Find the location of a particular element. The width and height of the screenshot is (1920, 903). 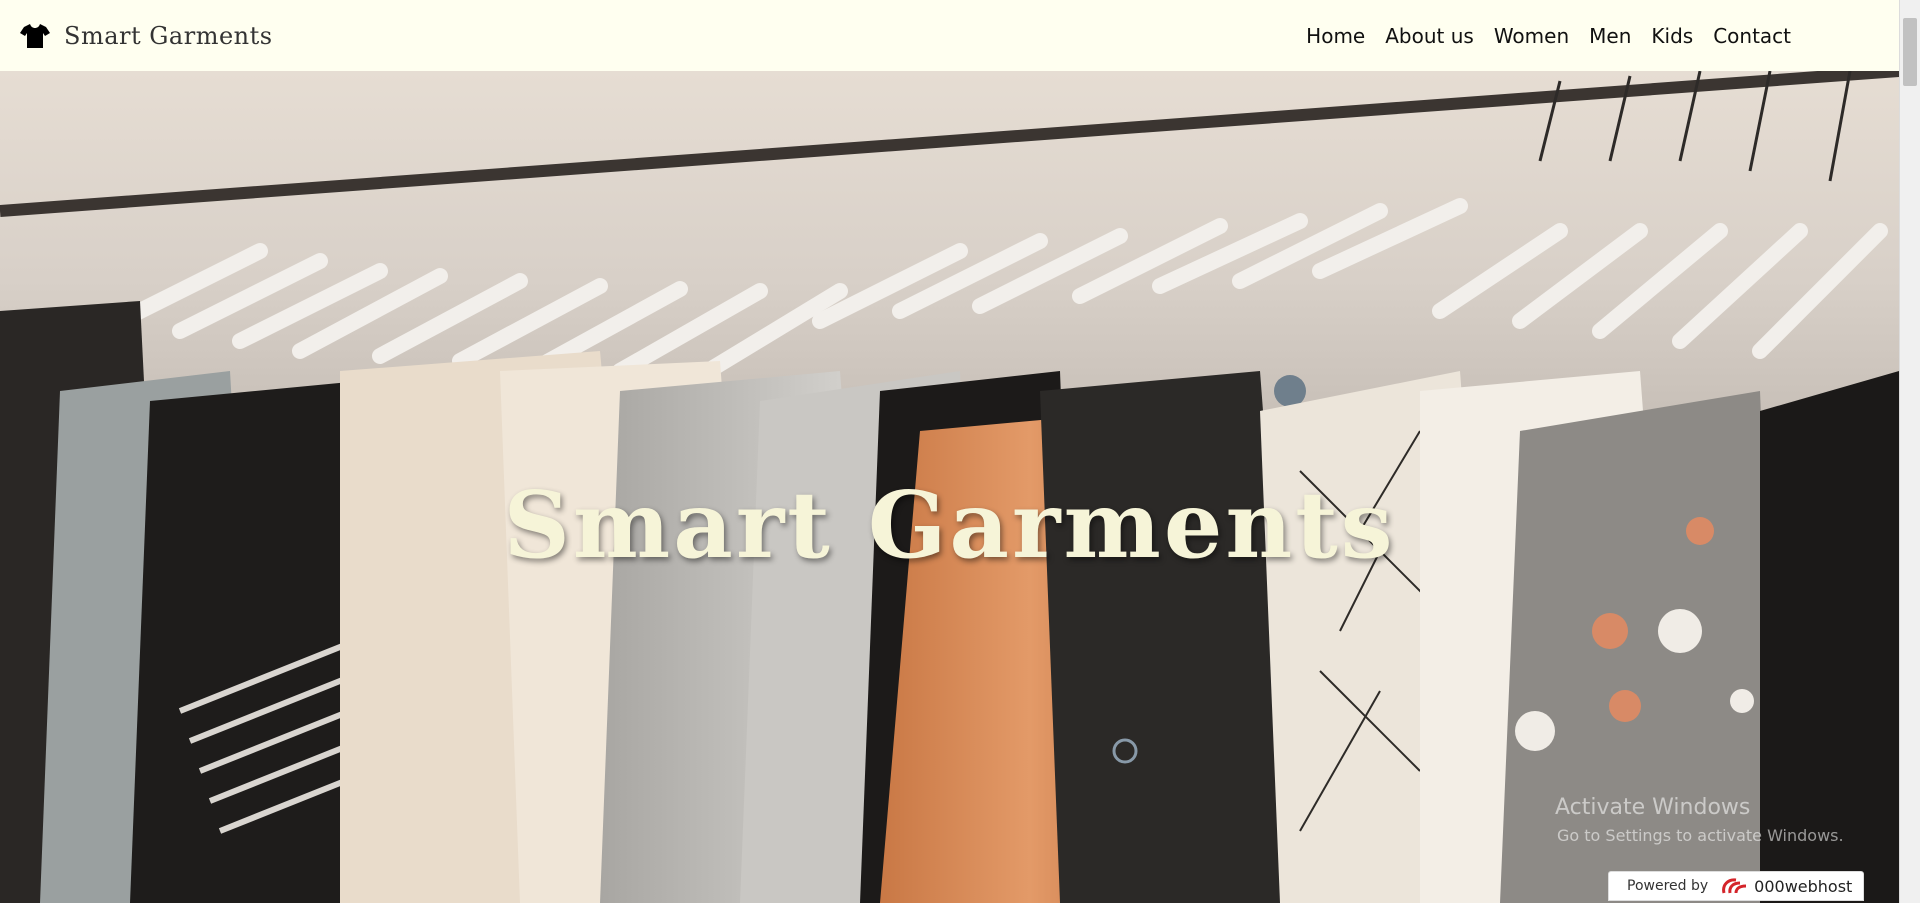

scrollbar-thumb is located at coordinates (1910, 52).